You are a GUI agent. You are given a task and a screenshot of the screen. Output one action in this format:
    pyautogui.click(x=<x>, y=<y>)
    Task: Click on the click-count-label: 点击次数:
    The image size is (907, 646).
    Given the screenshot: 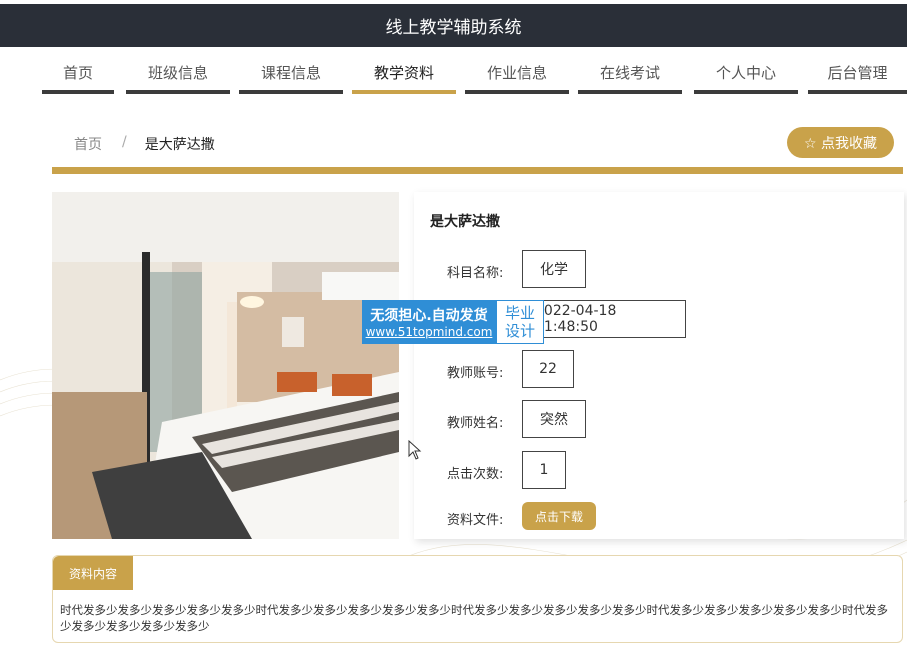 What is the action you would take?
    pyautogui.click(x=475, y=474)
    